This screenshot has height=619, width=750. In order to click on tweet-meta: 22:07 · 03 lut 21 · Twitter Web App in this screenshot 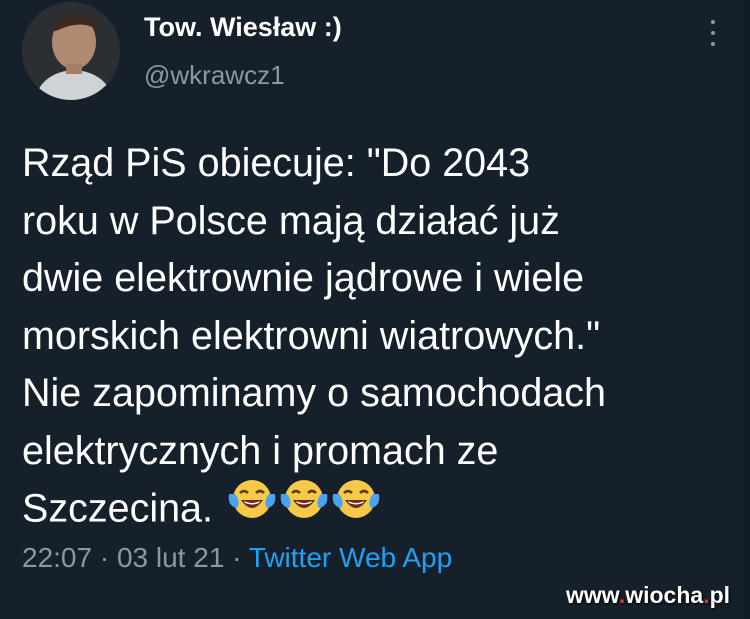, I will do `click(237, 558)`.